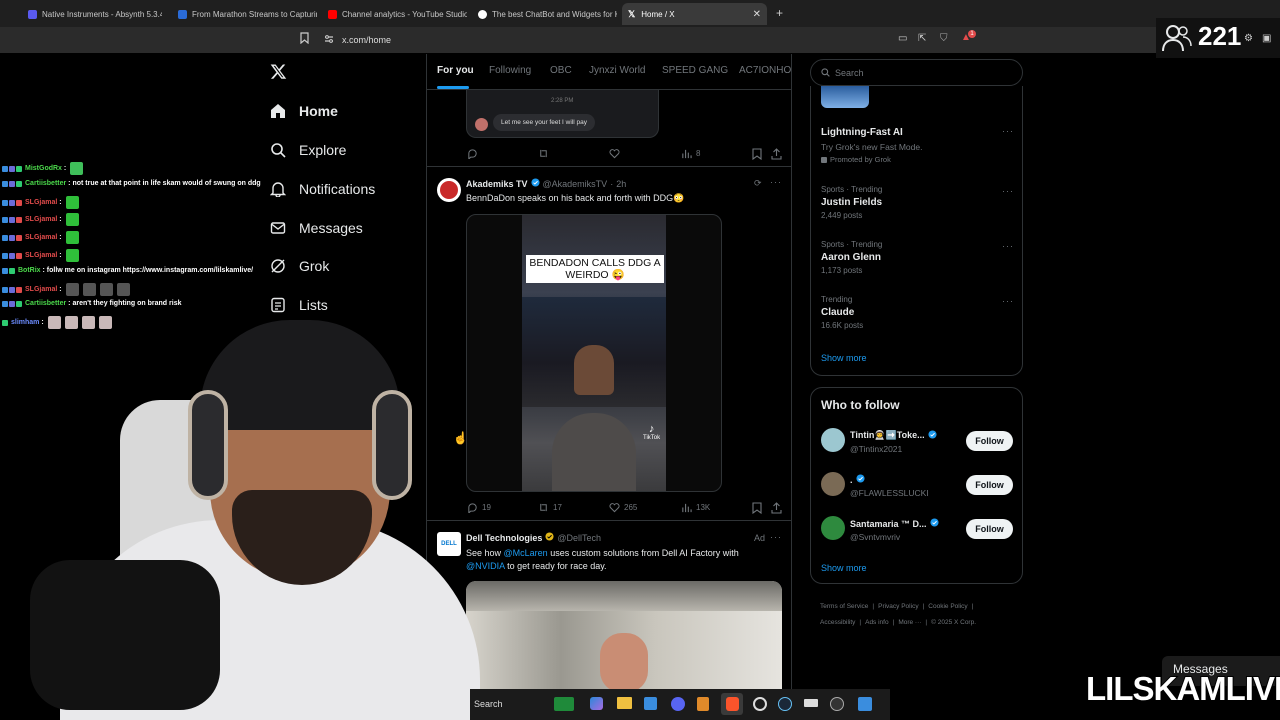 Image resolution: width=1280 pixels, height=720 pixels. What do you see at coordinates (392, 445) in the screenshot?
I see `headphone-right` at bounding box center [392, 445].